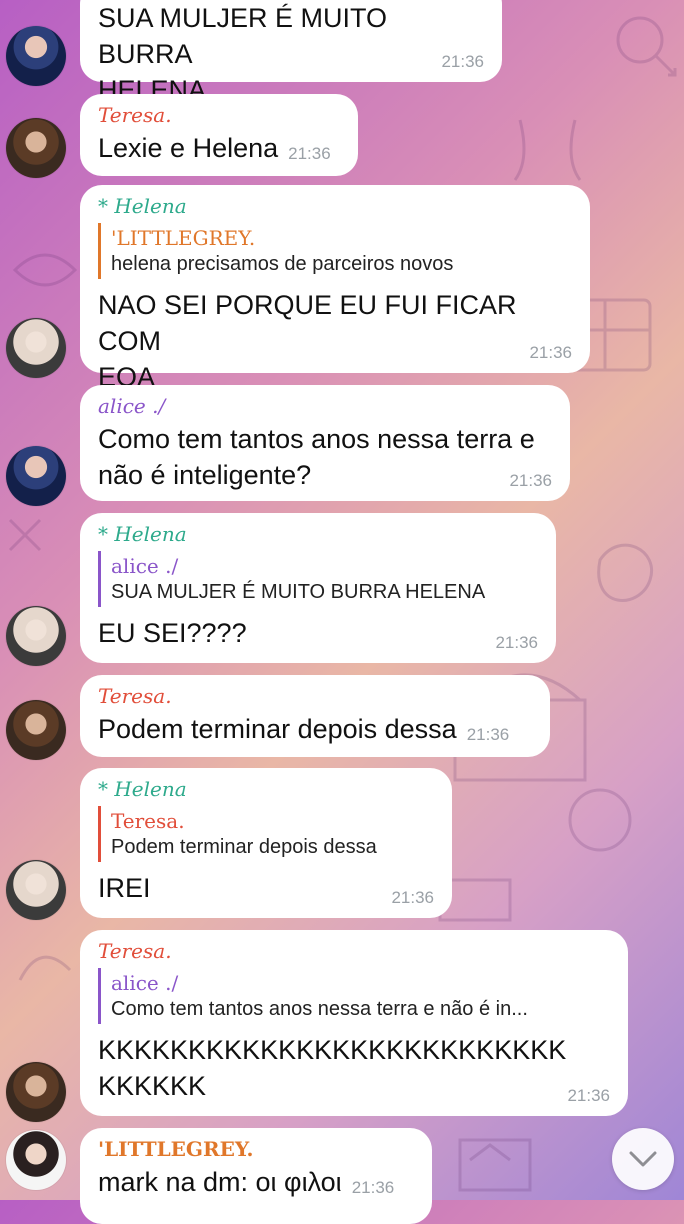 The width and height of the screenshot is (684, 1224). Describe the element at coordinates (277, 729) in the screenshot. I see `message-text: Podem terminar depois dessa` at that location.